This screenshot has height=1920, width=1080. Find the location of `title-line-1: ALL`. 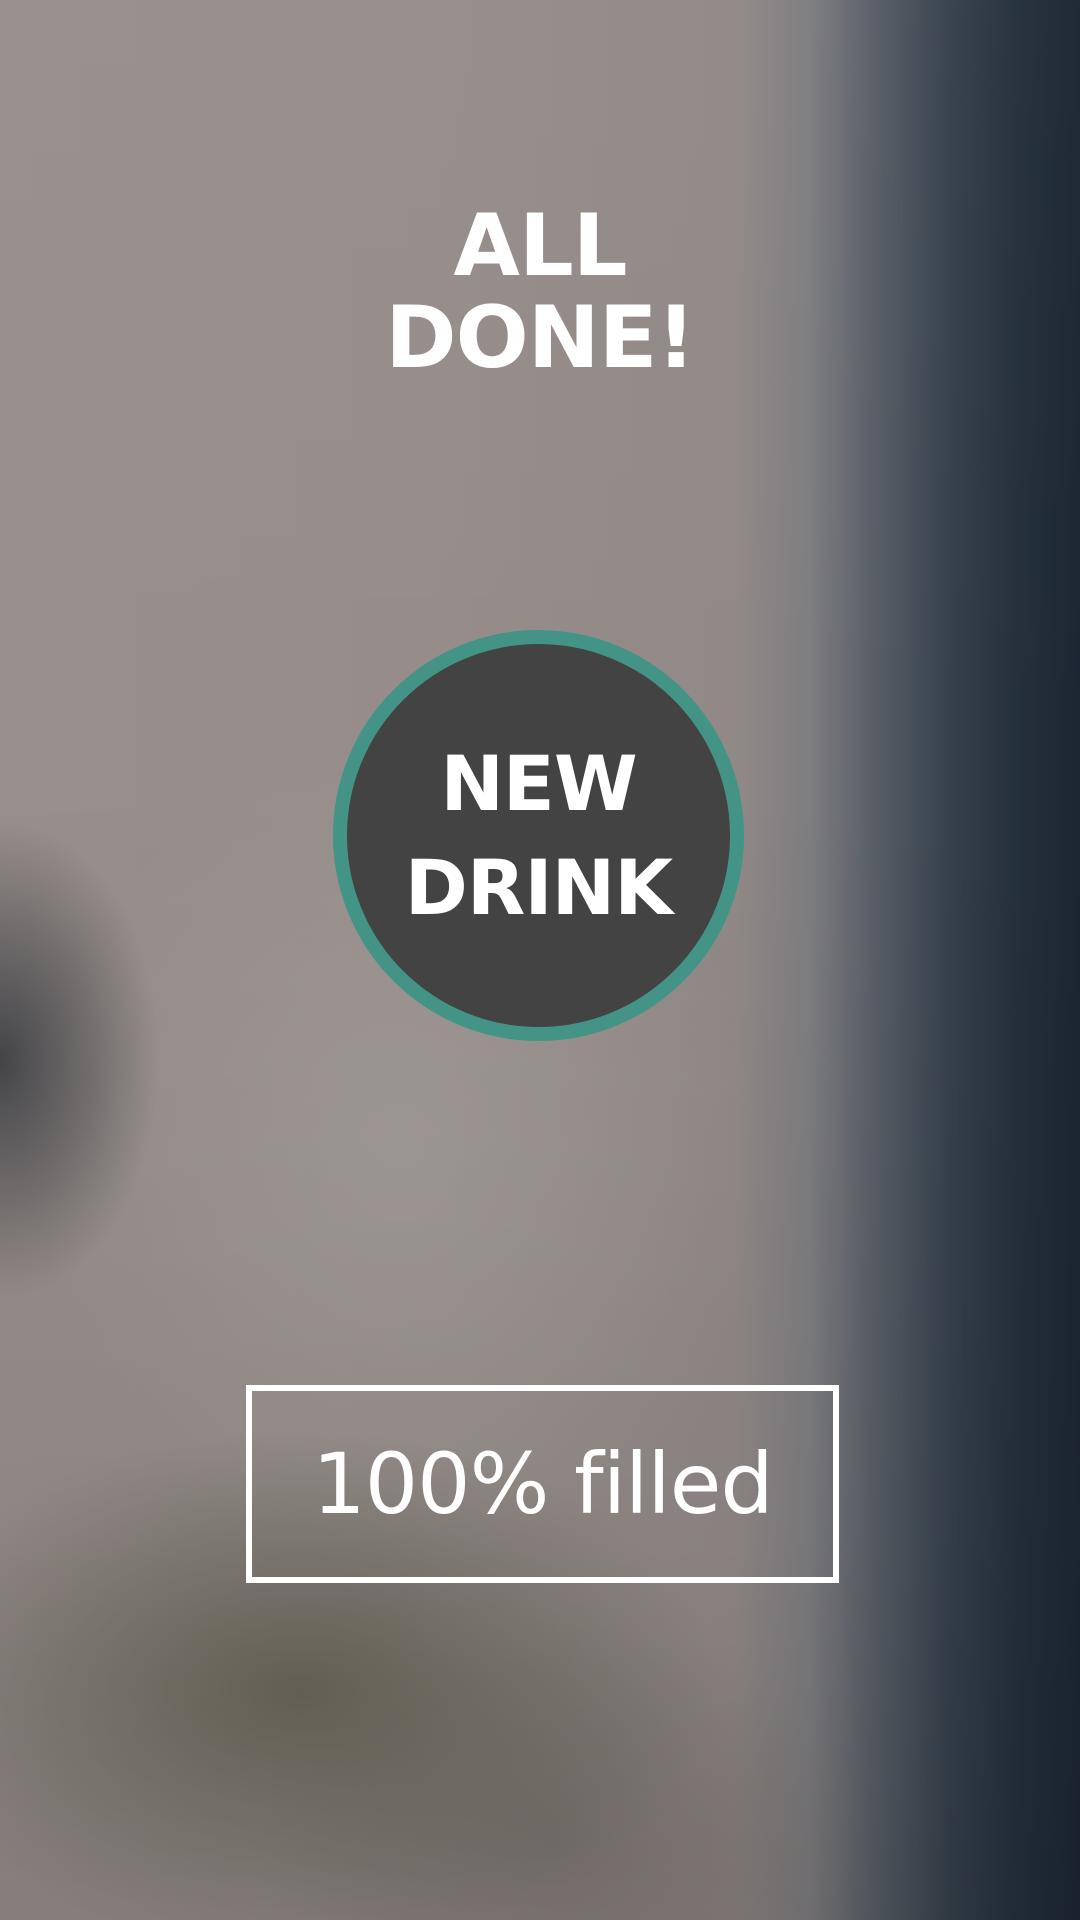

title-line-1: ALL is located at coordinates (540, 246).